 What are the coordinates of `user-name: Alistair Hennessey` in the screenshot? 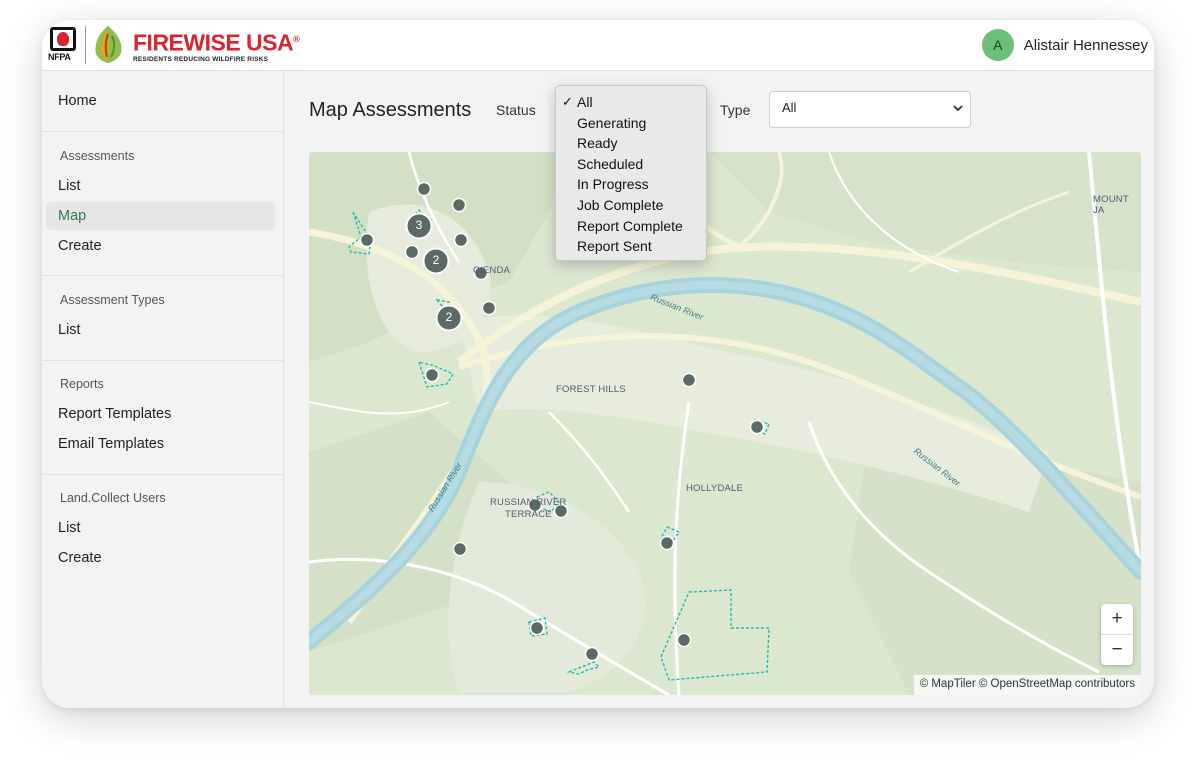 It's located at (1085, 45).